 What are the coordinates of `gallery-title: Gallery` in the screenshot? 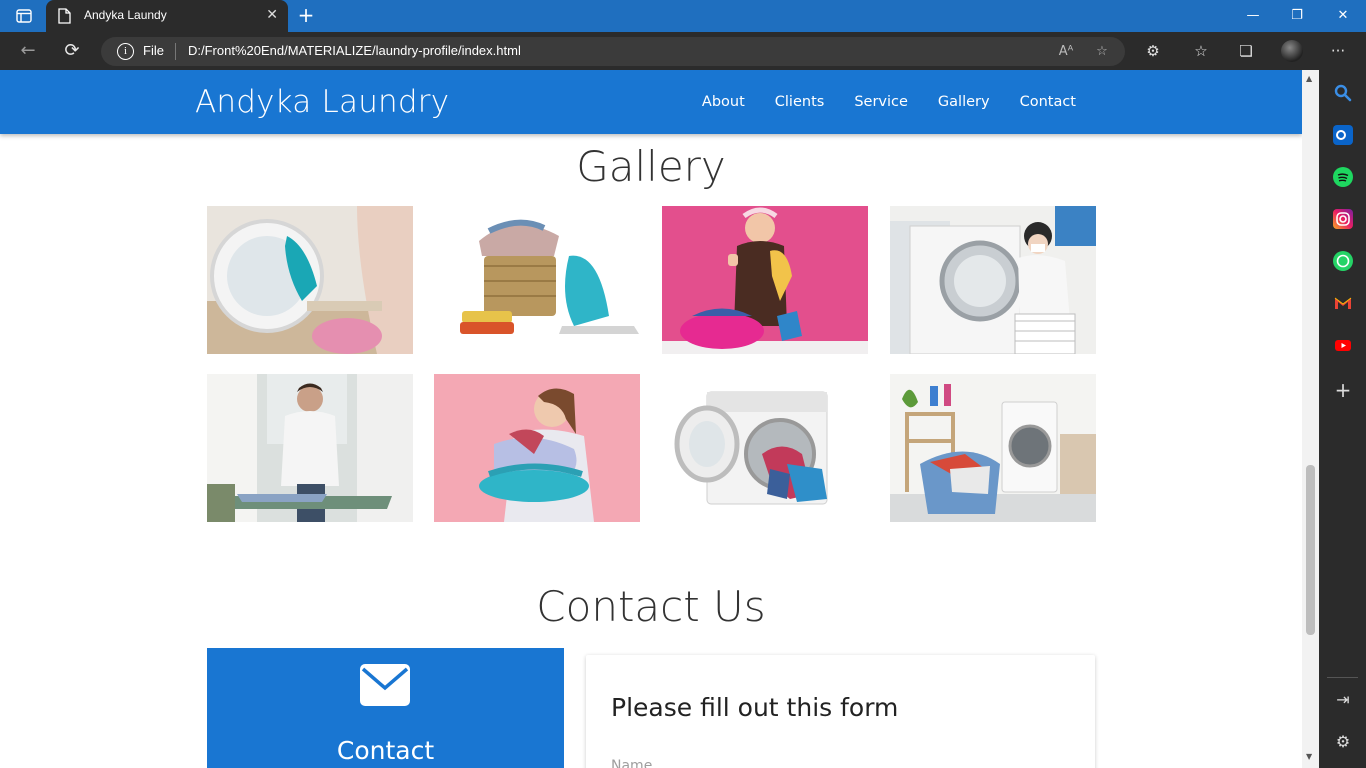 It's located at (651, 166).